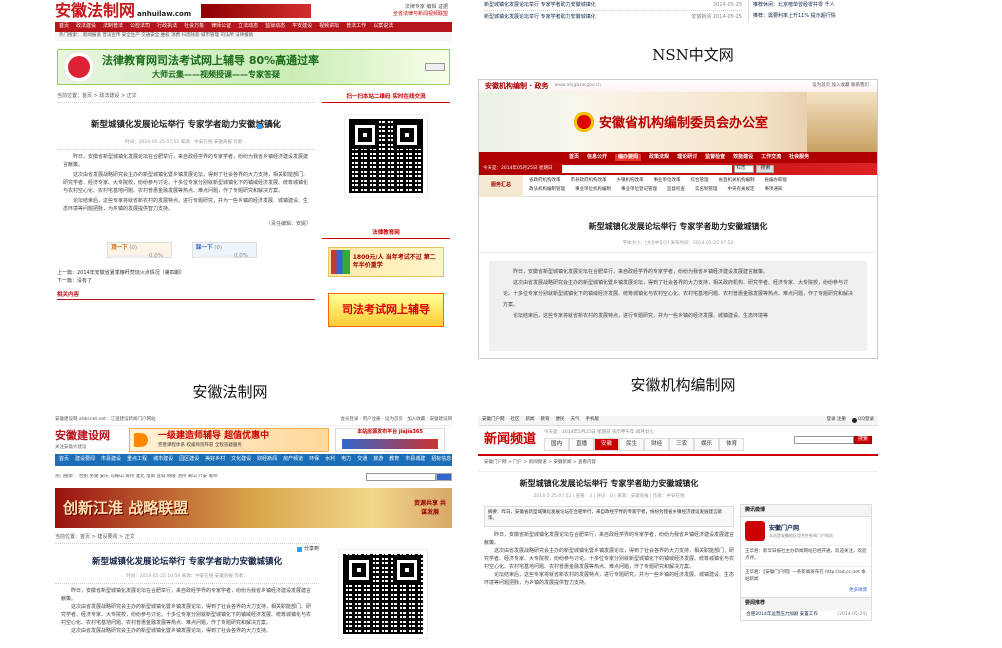 The image size is (1002, 648). I want to click on category-link: 事业单位机构编制, so click(593, 190).